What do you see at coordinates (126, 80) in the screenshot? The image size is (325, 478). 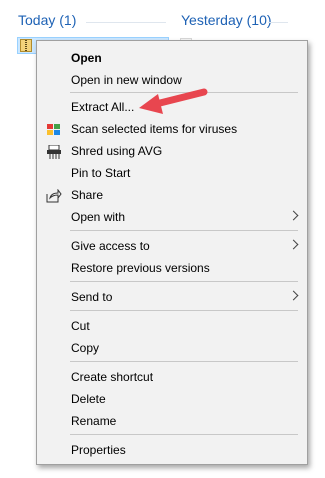 I see `menu-item-label: Open in new window` at bounding box center [126, 80].